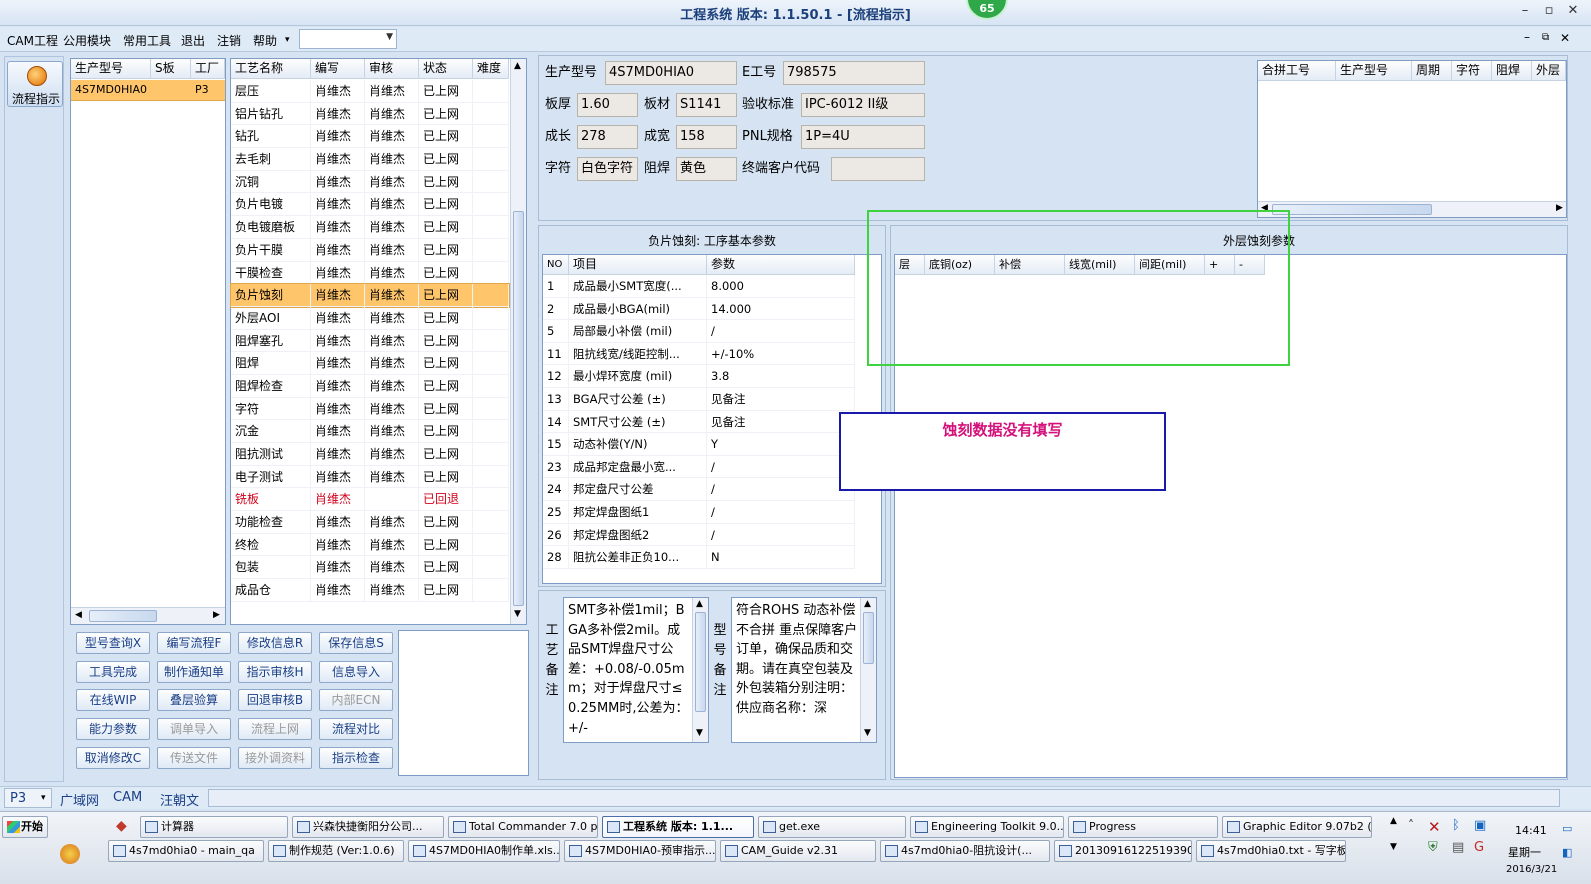  What do you see at coordinates (113, 729) in the screenshot?
I see `action-button-3-0: 能力参数` at bounding box center [113, 729].